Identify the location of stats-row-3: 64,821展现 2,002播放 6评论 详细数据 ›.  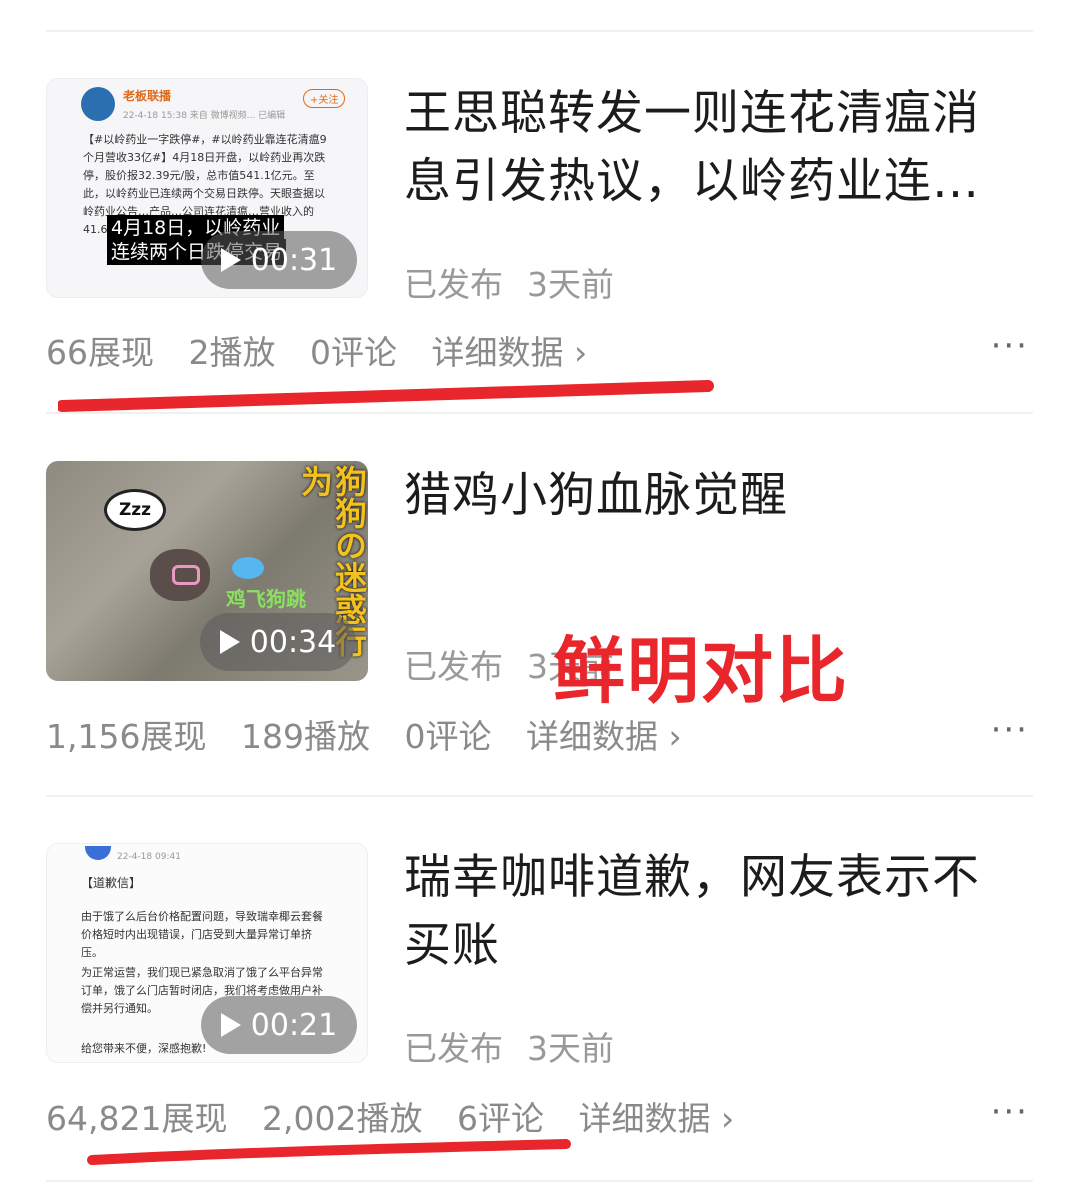
(402, 1116).